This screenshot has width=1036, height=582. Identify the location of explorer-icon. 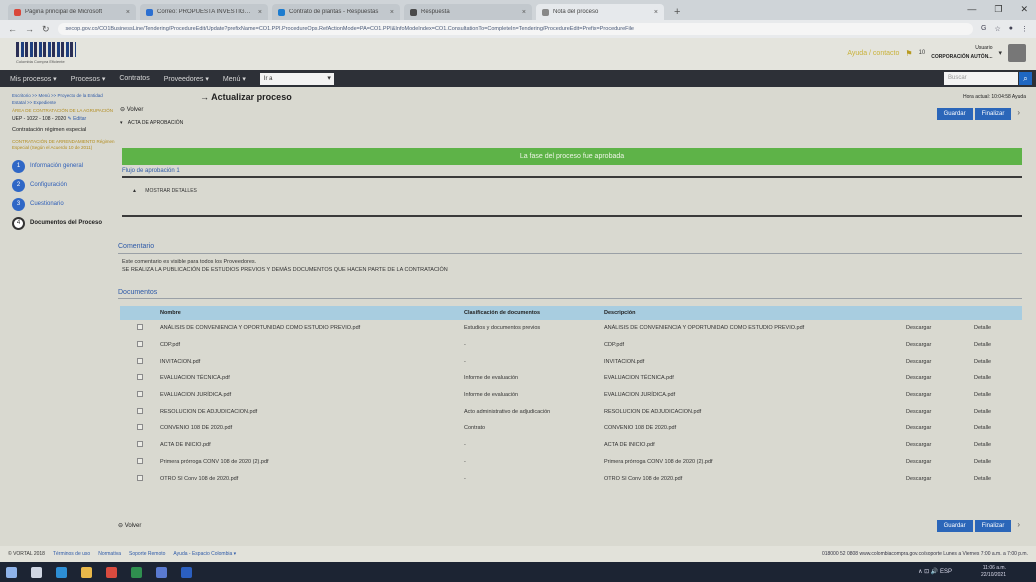
(86, 572).